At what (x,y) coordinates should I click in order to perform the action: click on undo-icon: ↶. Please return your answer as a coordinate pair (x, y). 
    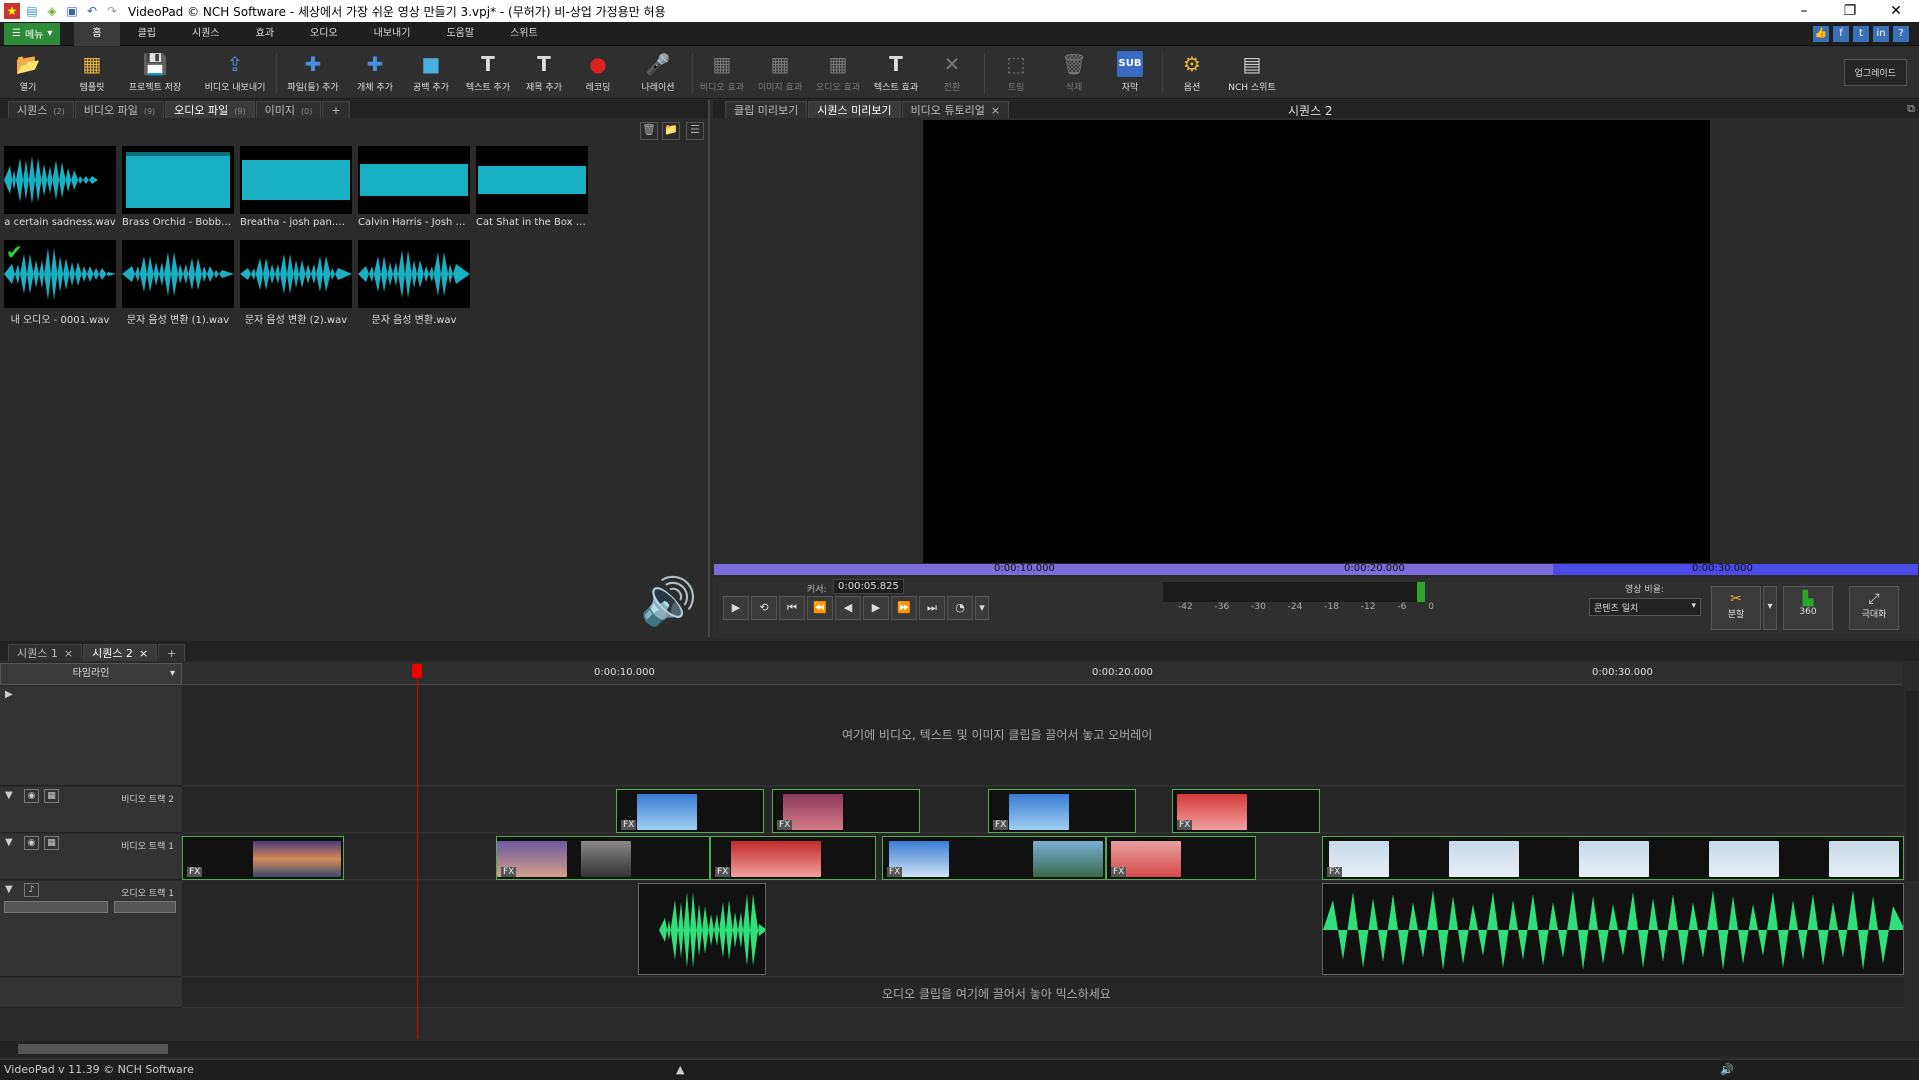
    Looking at the image, I should click on (92, 11).